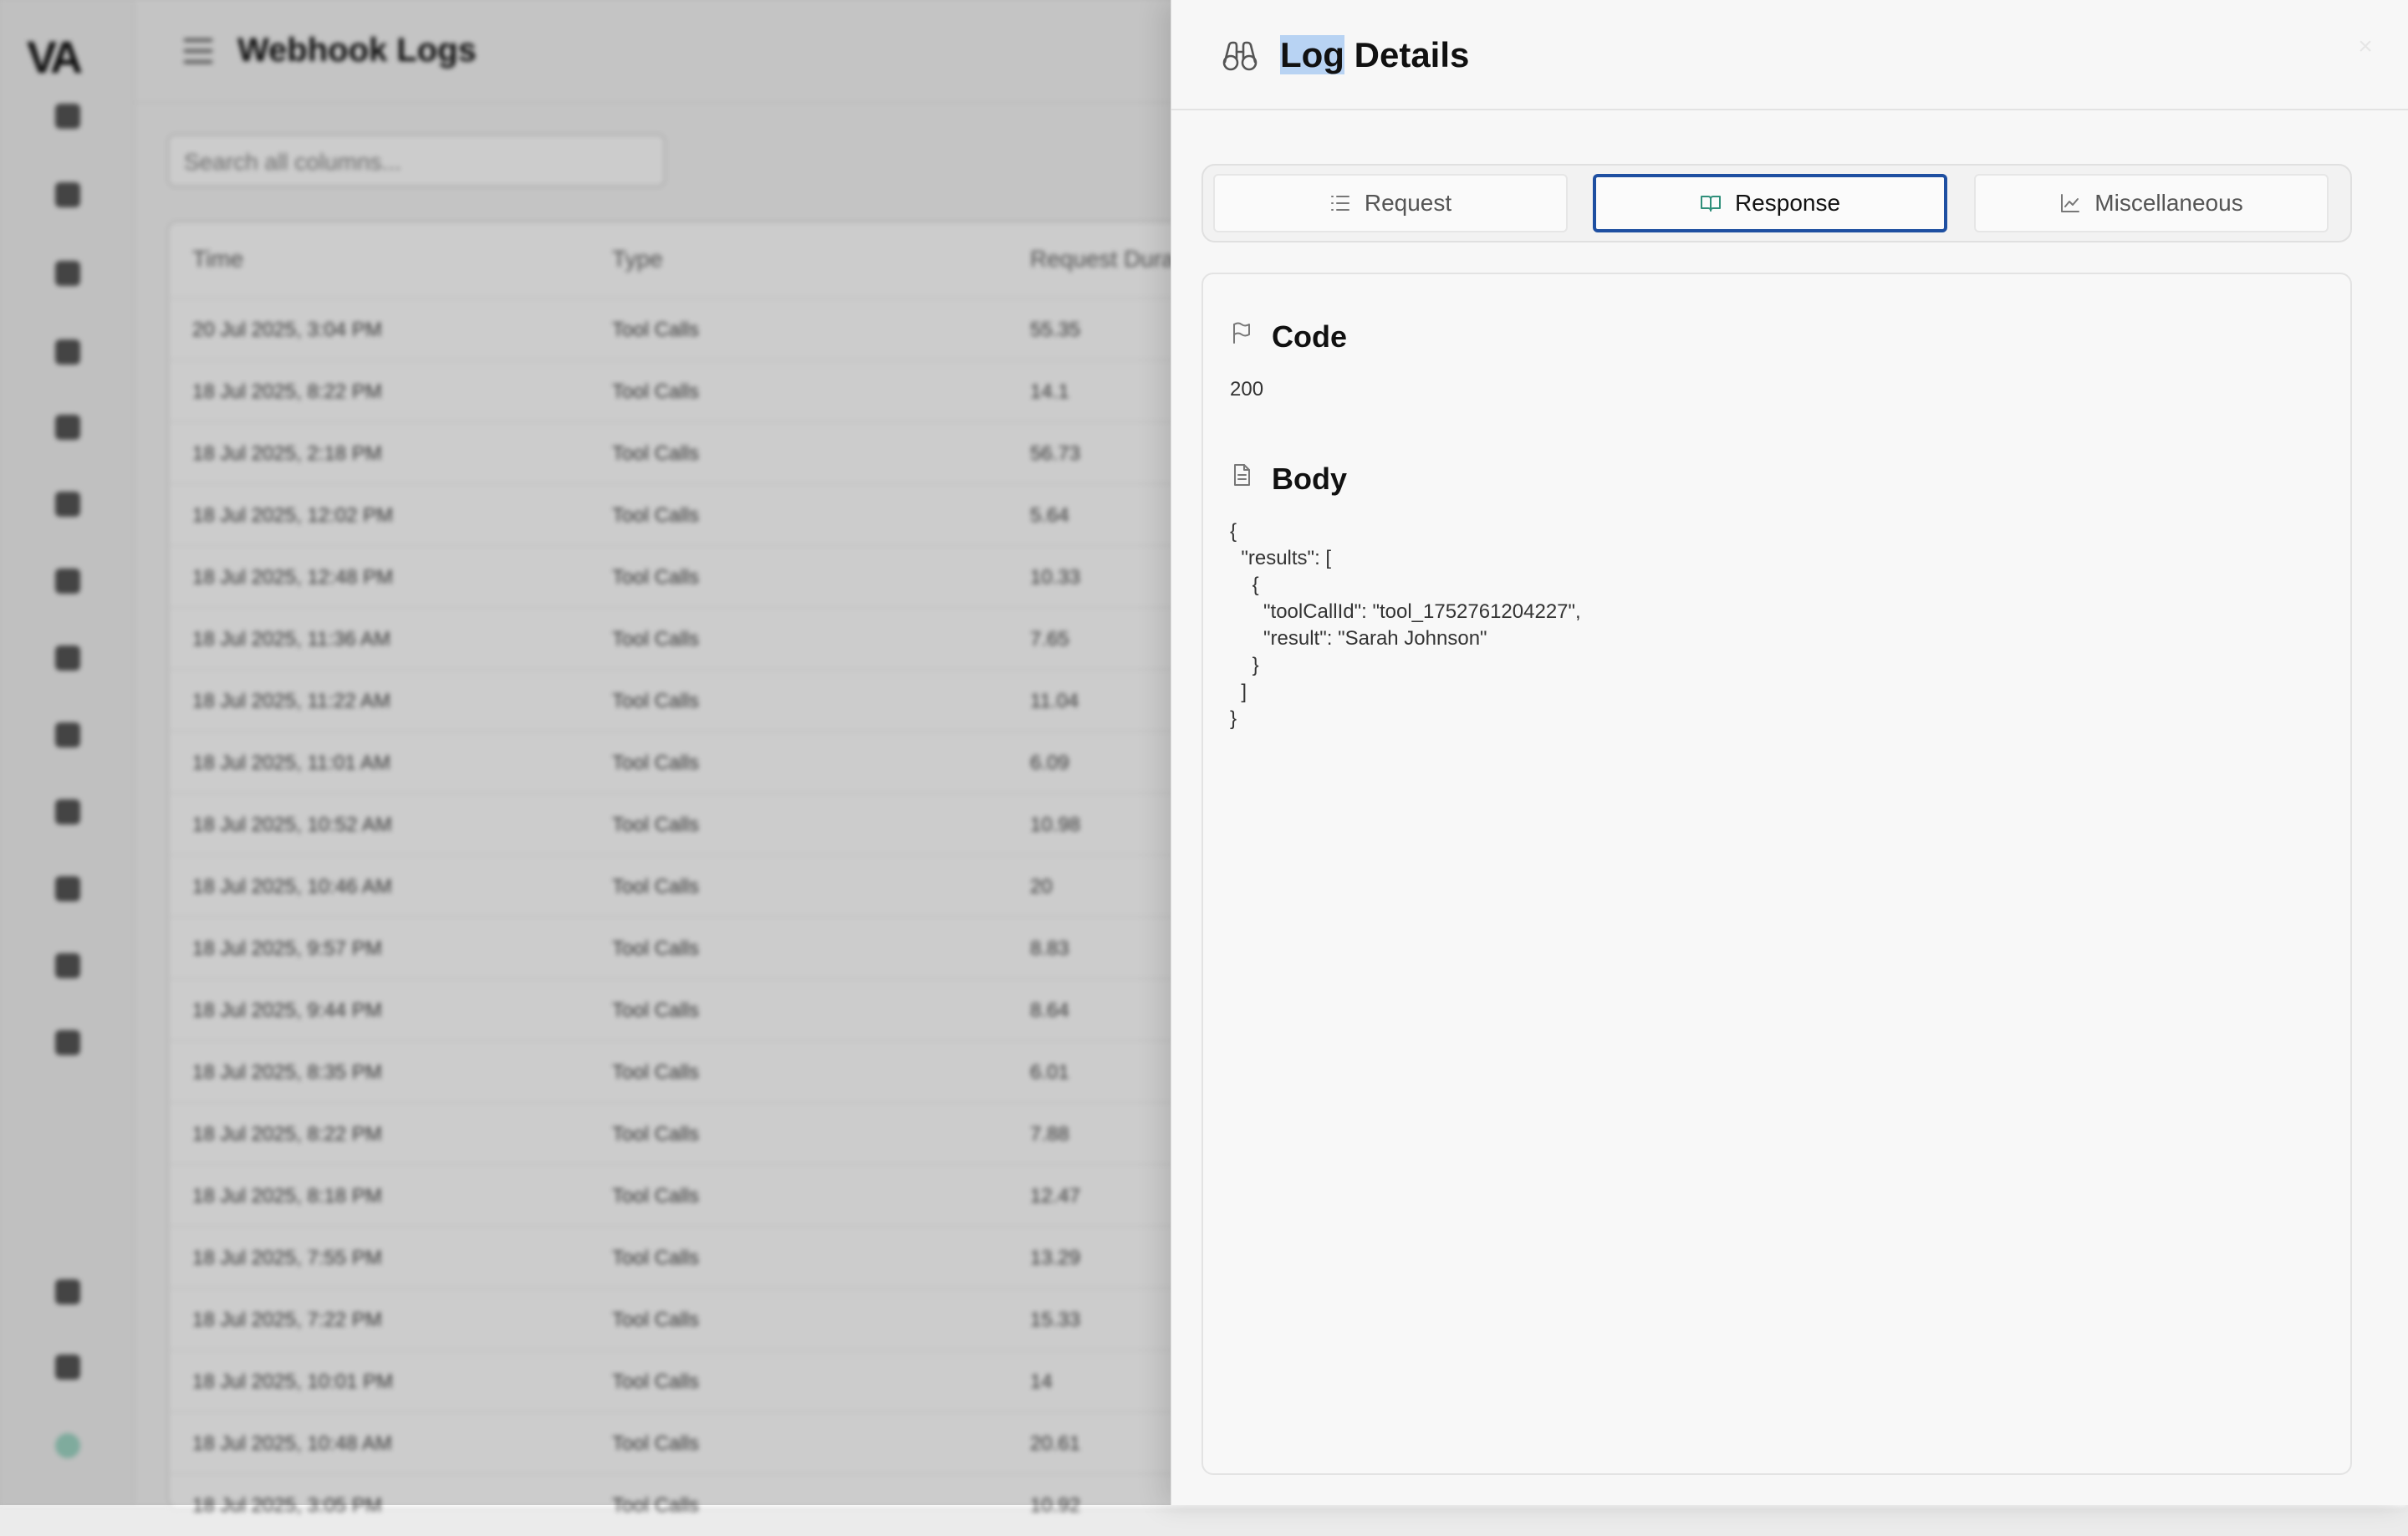 Image resolution: width=2408 pixels, height=1536 pixels. I want to click on tab-miscellaneous-label: Miscellaneous, so click(2168, 203).